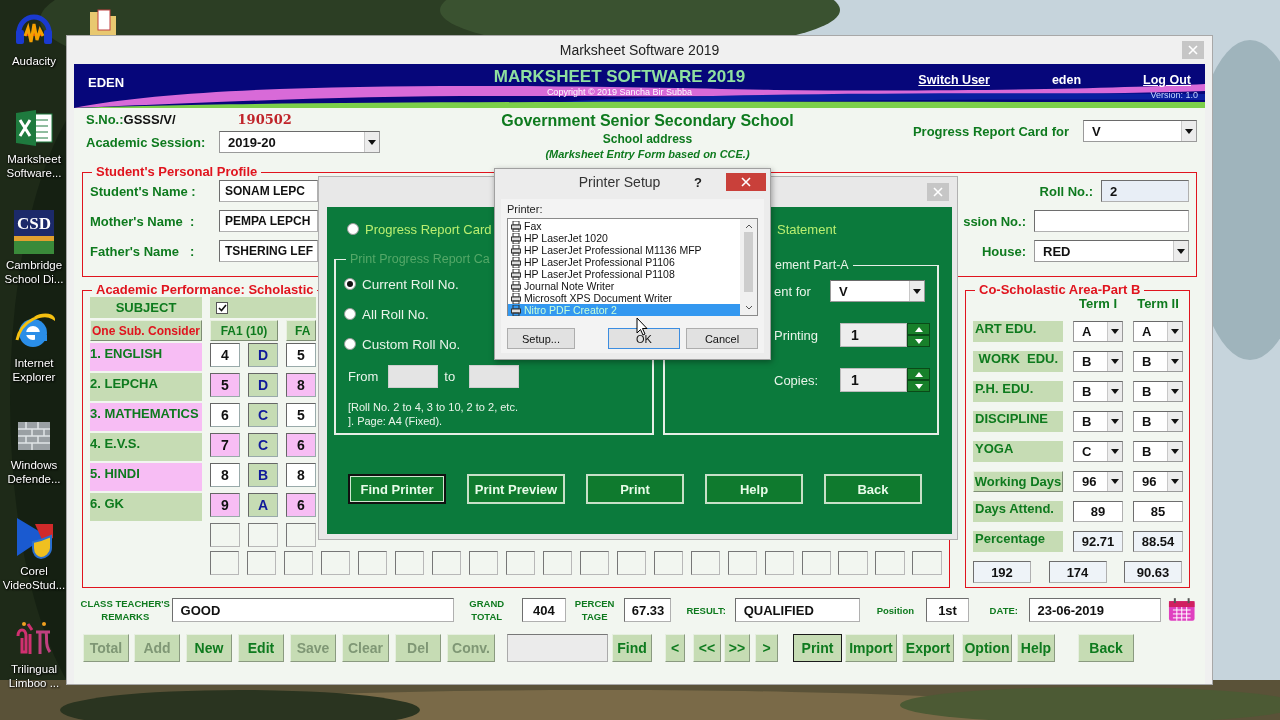 This screenshot has width=1280, height=720. I want to click on form-button: Find, so click(632, 648).